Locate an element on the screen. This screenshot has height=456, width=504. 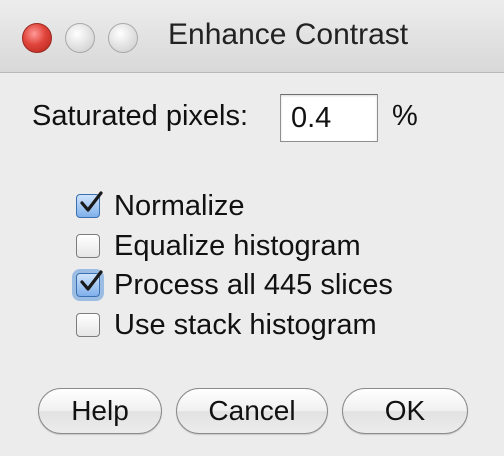
saturated-pixels-input is located at coordinates (329, 118).